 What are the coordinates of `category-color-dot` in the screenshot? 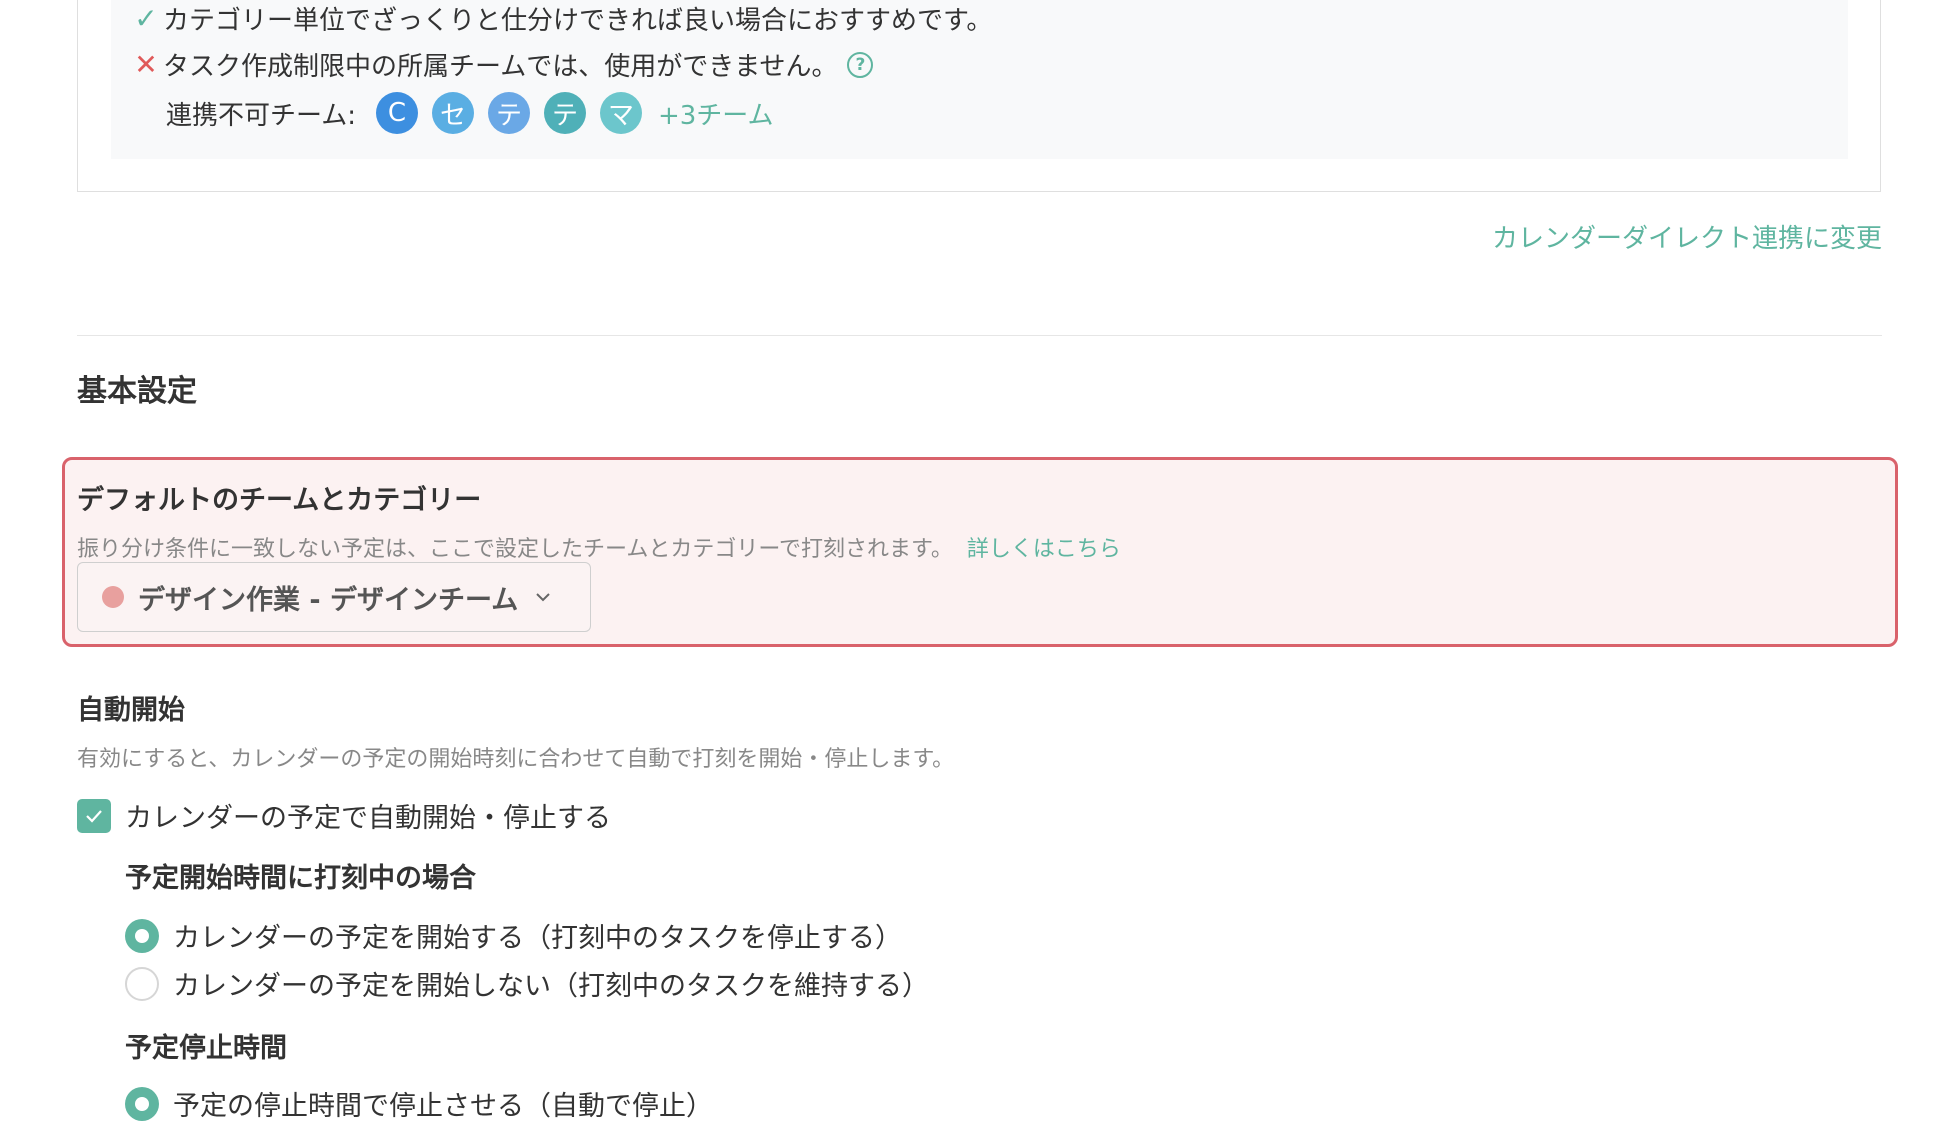 It's located at (113, 597).